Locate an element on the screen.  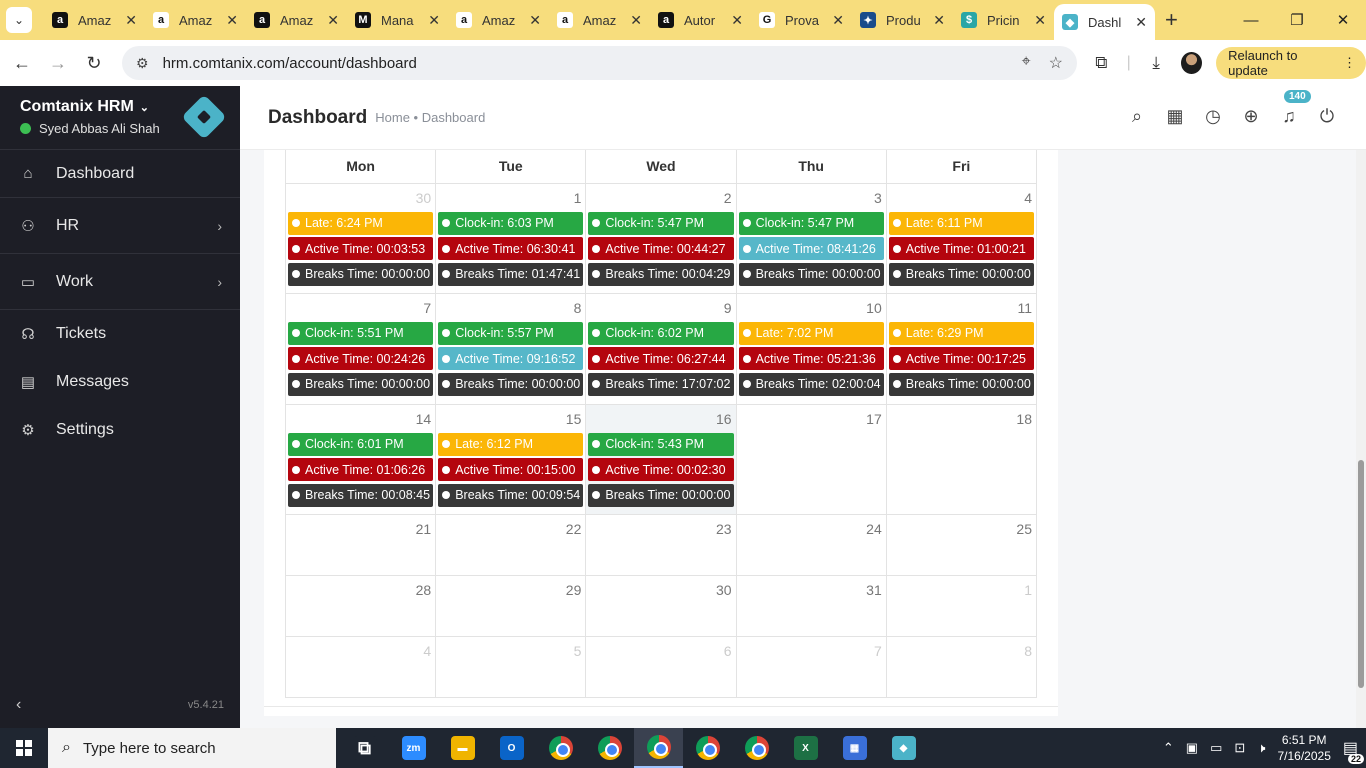
sticky-note-icon: ▦ is located at coordinates (1175, 116).